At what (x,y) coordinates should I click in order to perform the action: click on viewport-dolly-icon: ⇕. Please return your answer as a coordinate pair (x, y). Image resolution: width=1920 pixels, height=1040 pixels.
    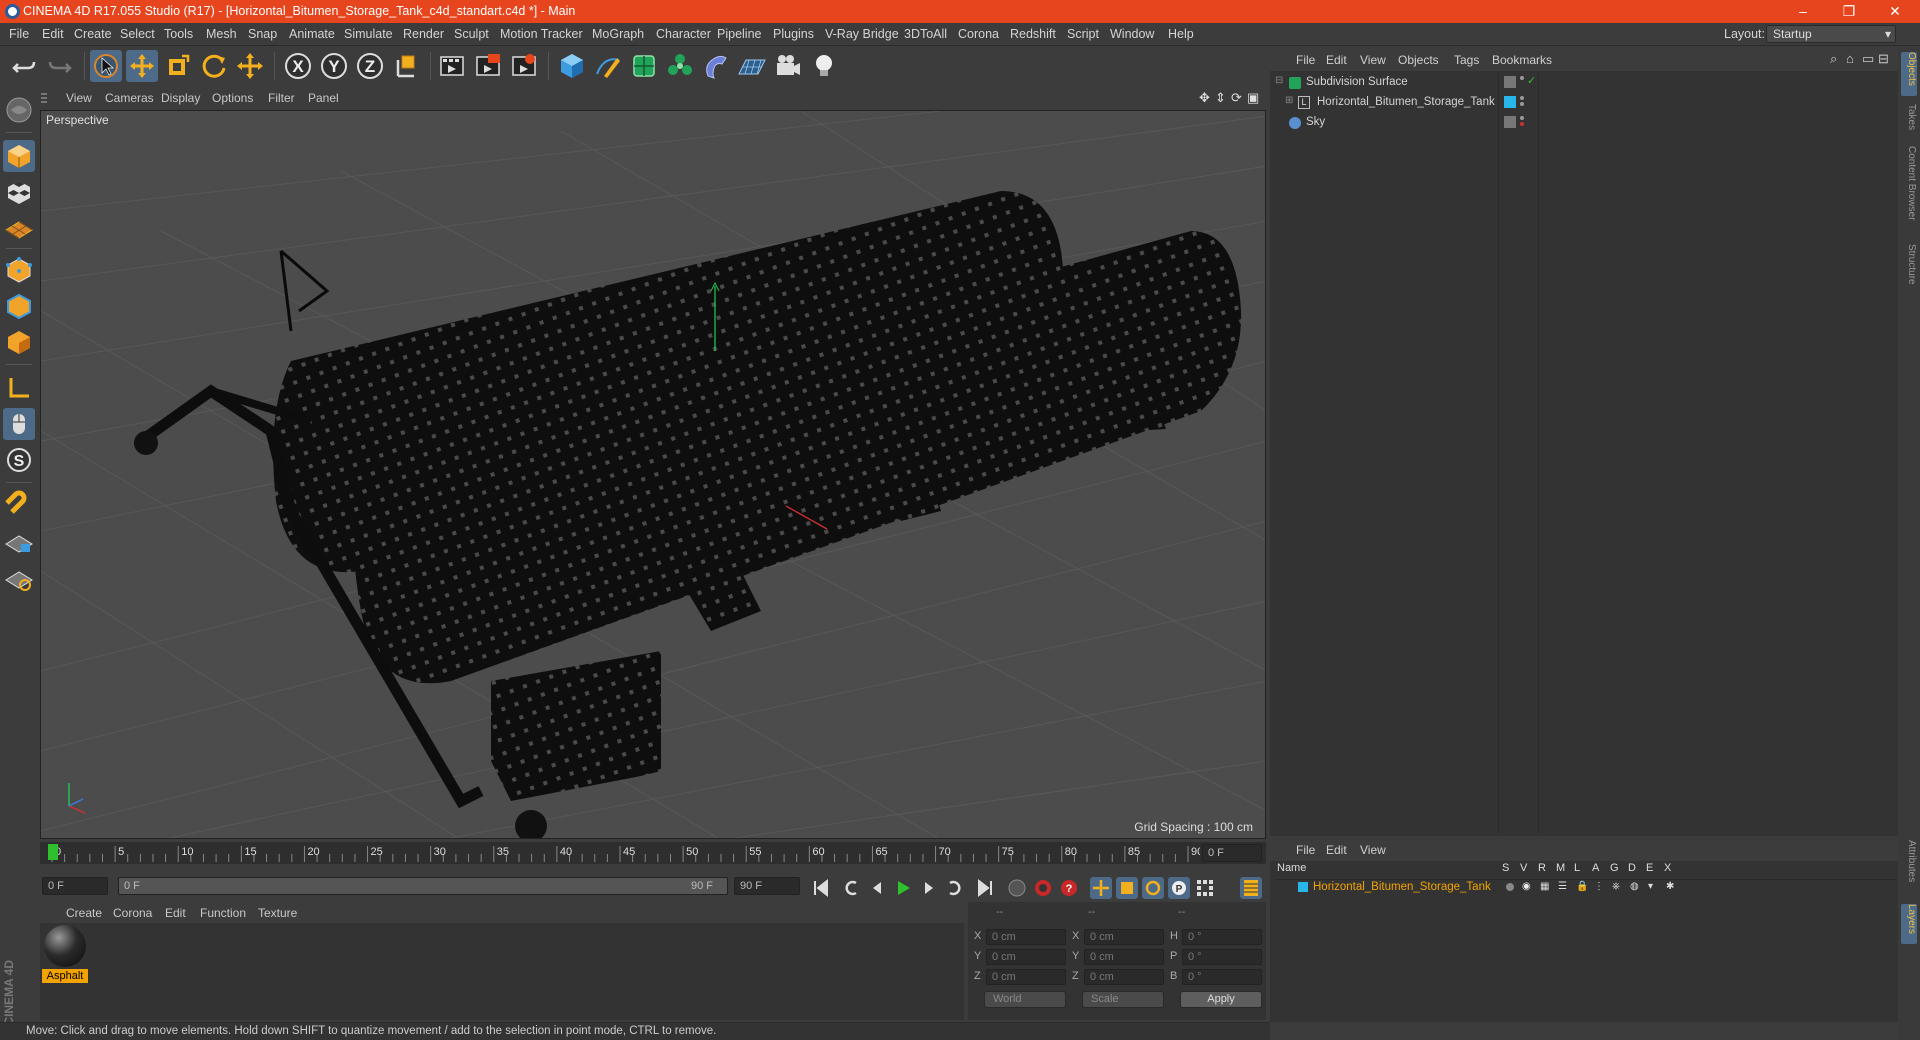
    Looking at the image, I should click on (1220, 98).